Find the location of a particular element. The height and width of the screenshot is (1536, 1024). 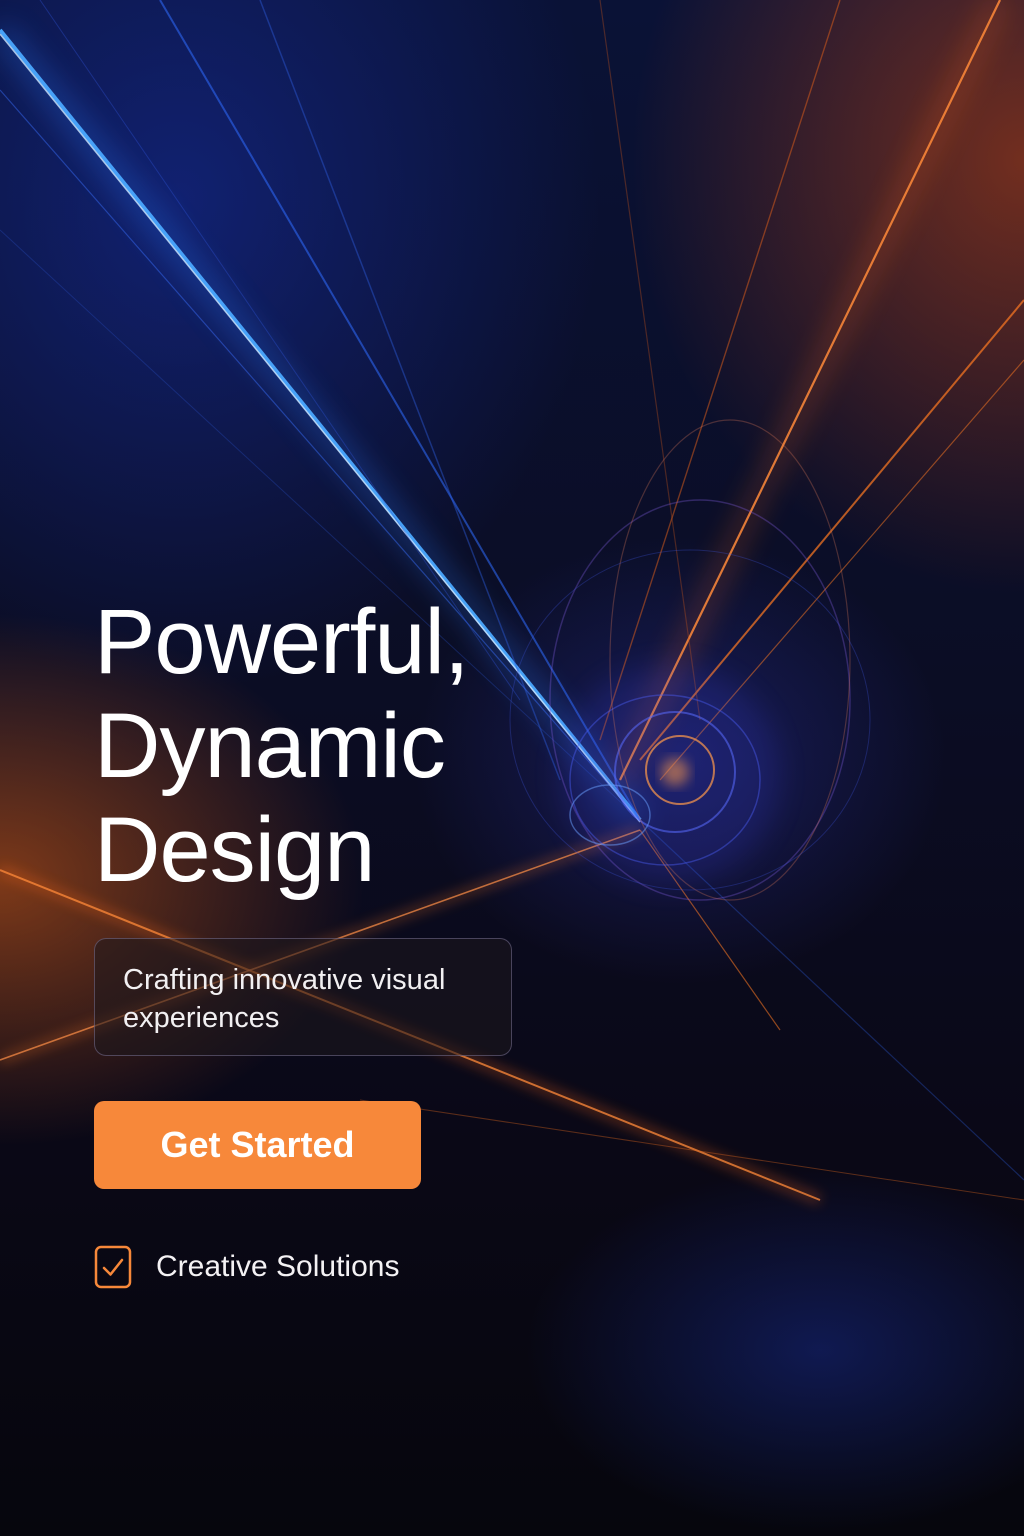

hero-subtitle: Crafting innovative visual experiences is located at coordinates (284, 999).